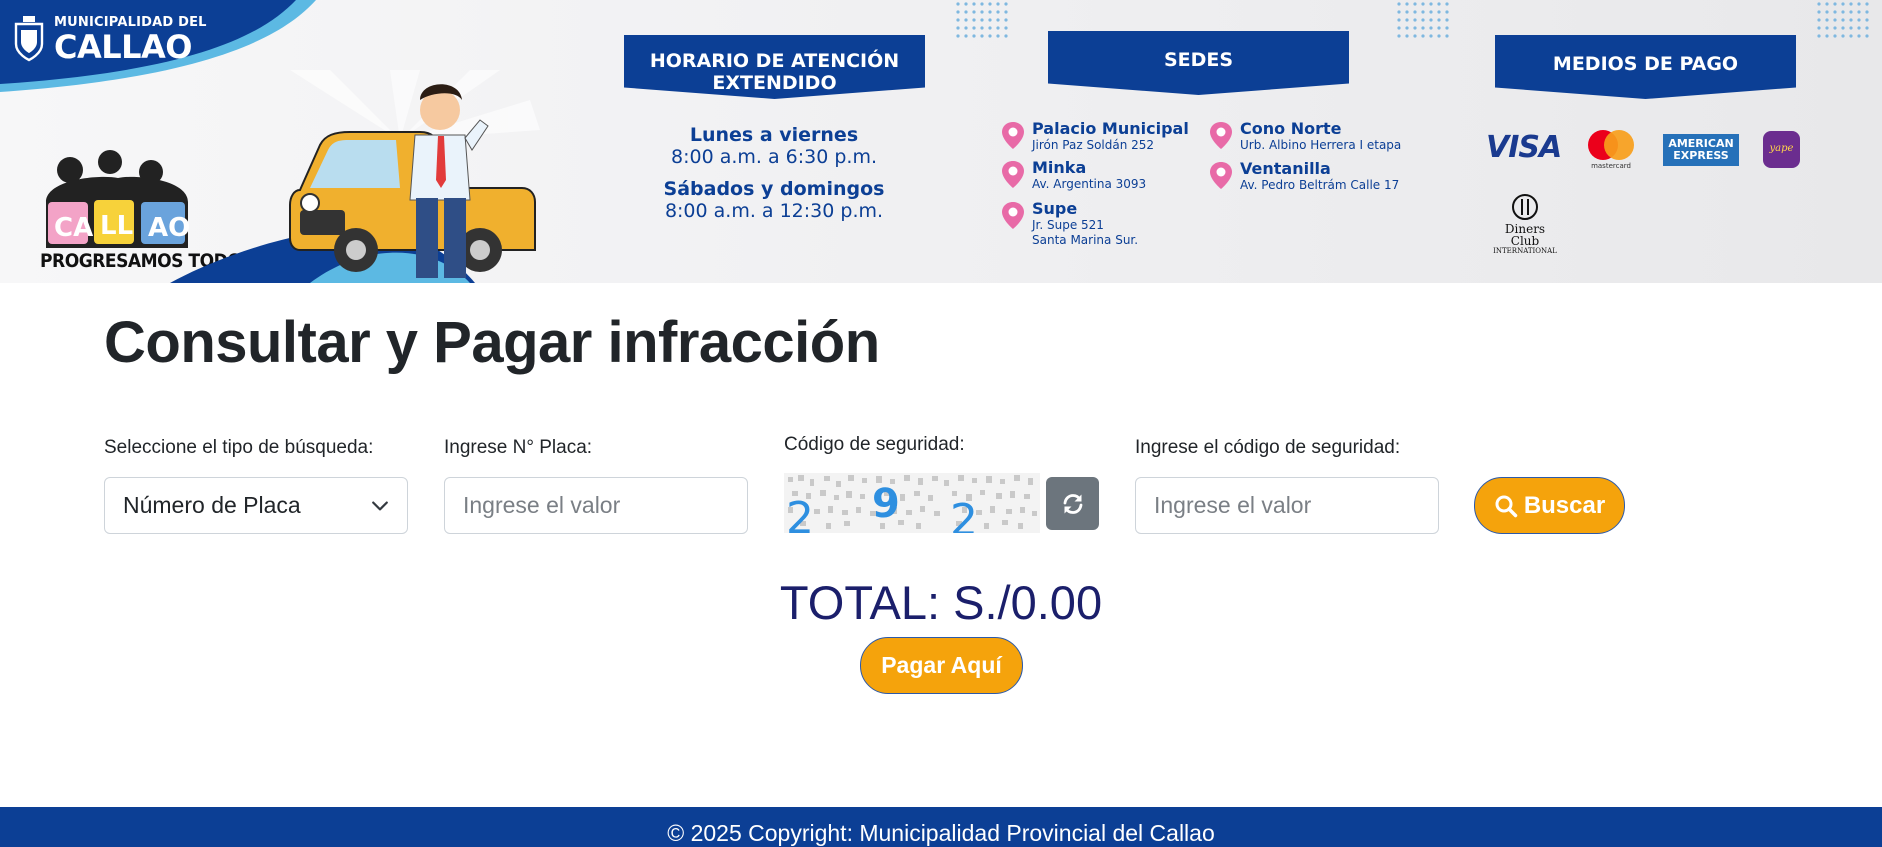  I want to click on sede-name: Cono Norte, so click(1291, 128).